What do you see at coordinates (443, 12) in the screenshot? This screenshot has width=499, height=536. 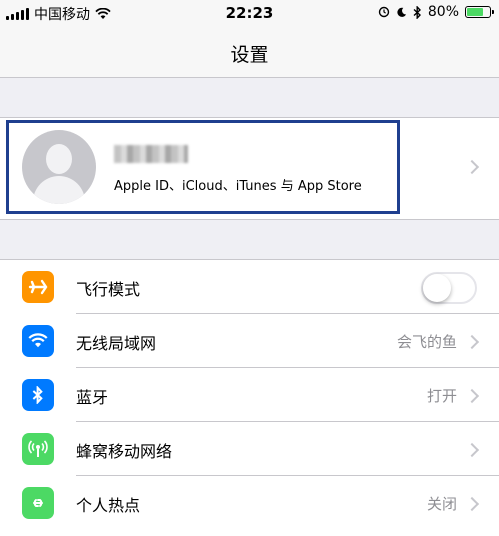 I see `battery-percent: 80%` at bounding box center [443, 12].